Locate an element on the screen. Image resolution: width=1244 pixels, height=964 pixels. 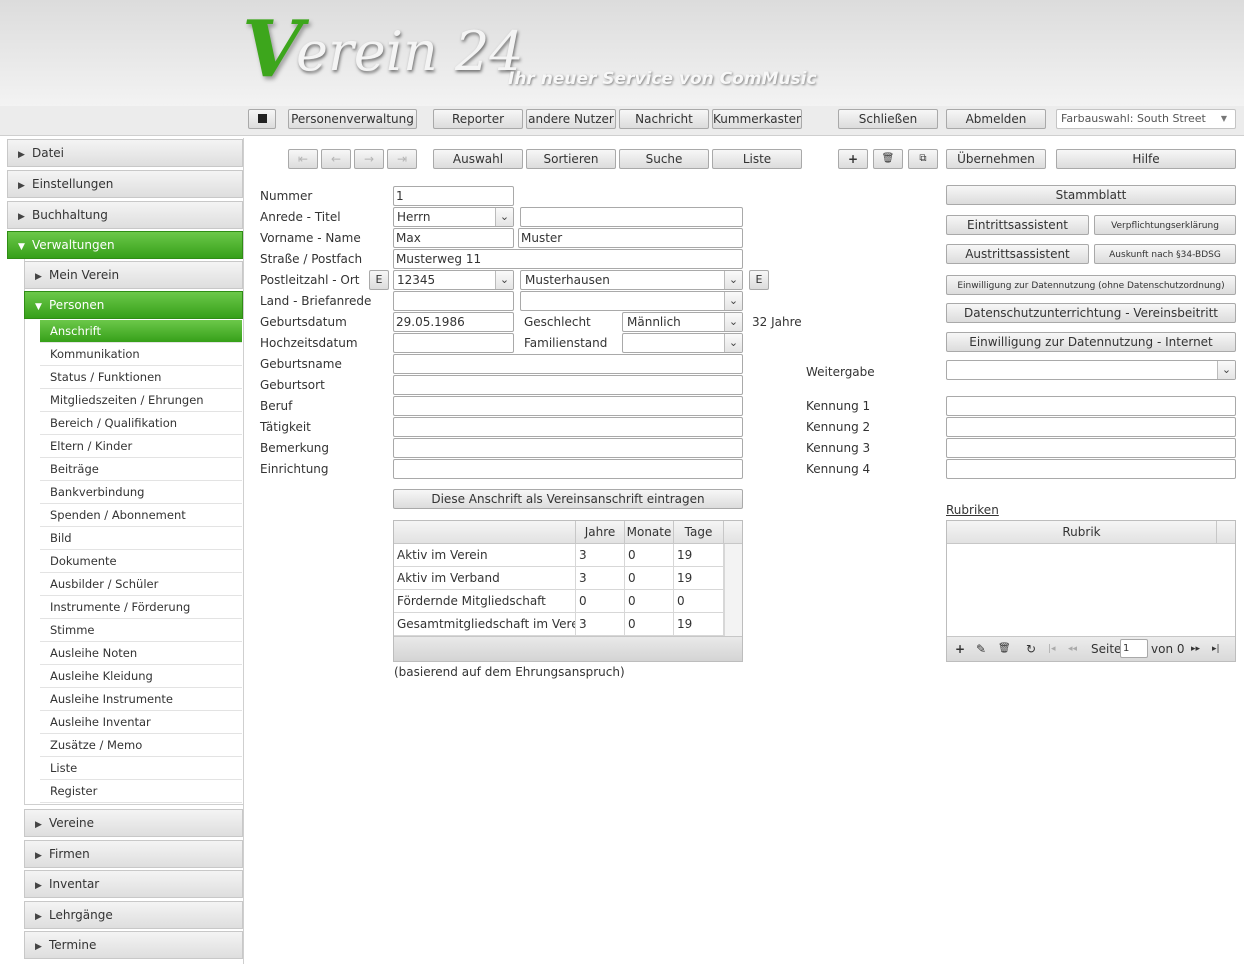
nachricht-button: Nachricht is located at coordinates (664, 119).